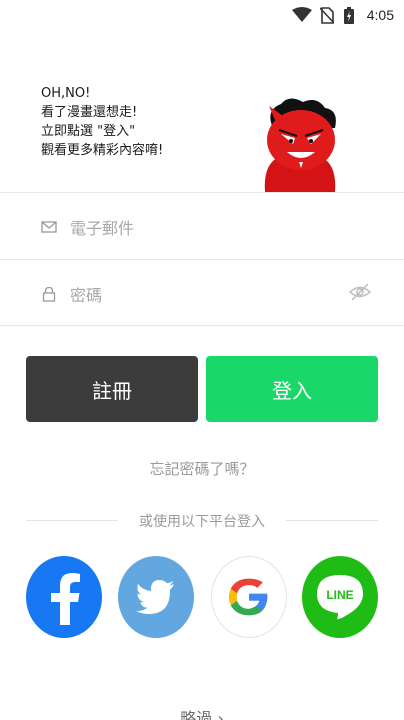  I want to click on social-login-prompt: 或使用以下平台登入, so click(202, 522).